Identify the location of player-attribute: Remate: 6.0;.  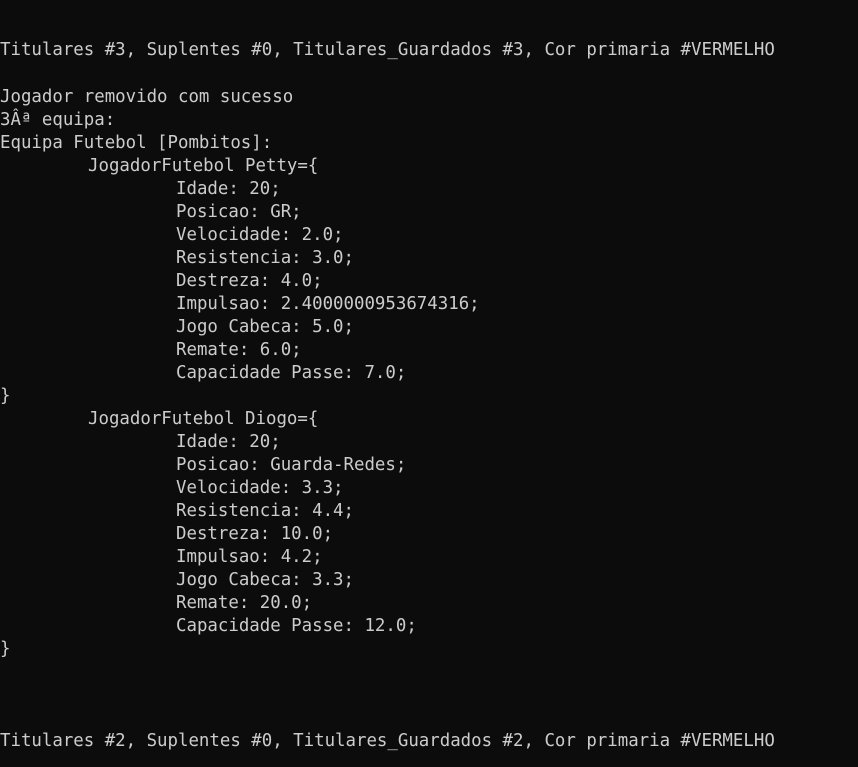
(239, 350).